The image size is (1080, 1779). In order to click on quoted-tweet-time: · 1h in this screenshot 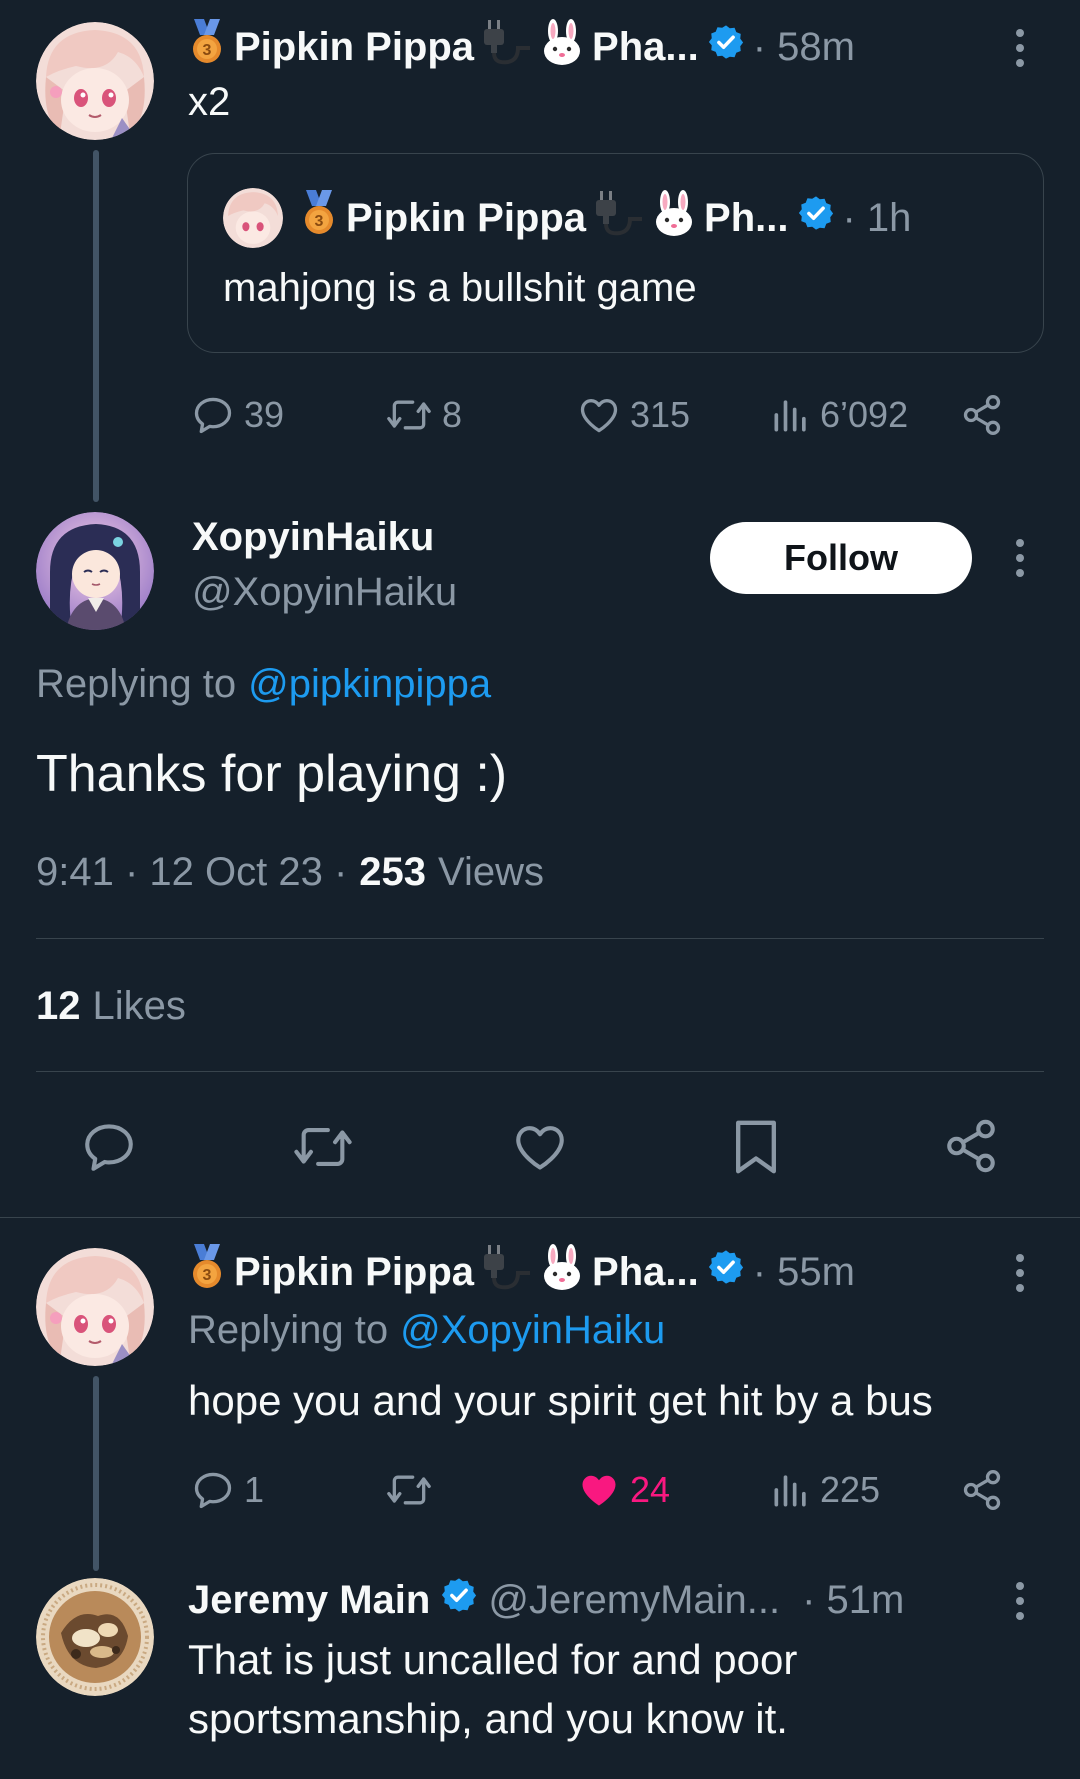, I will do `click(877, 217)`.